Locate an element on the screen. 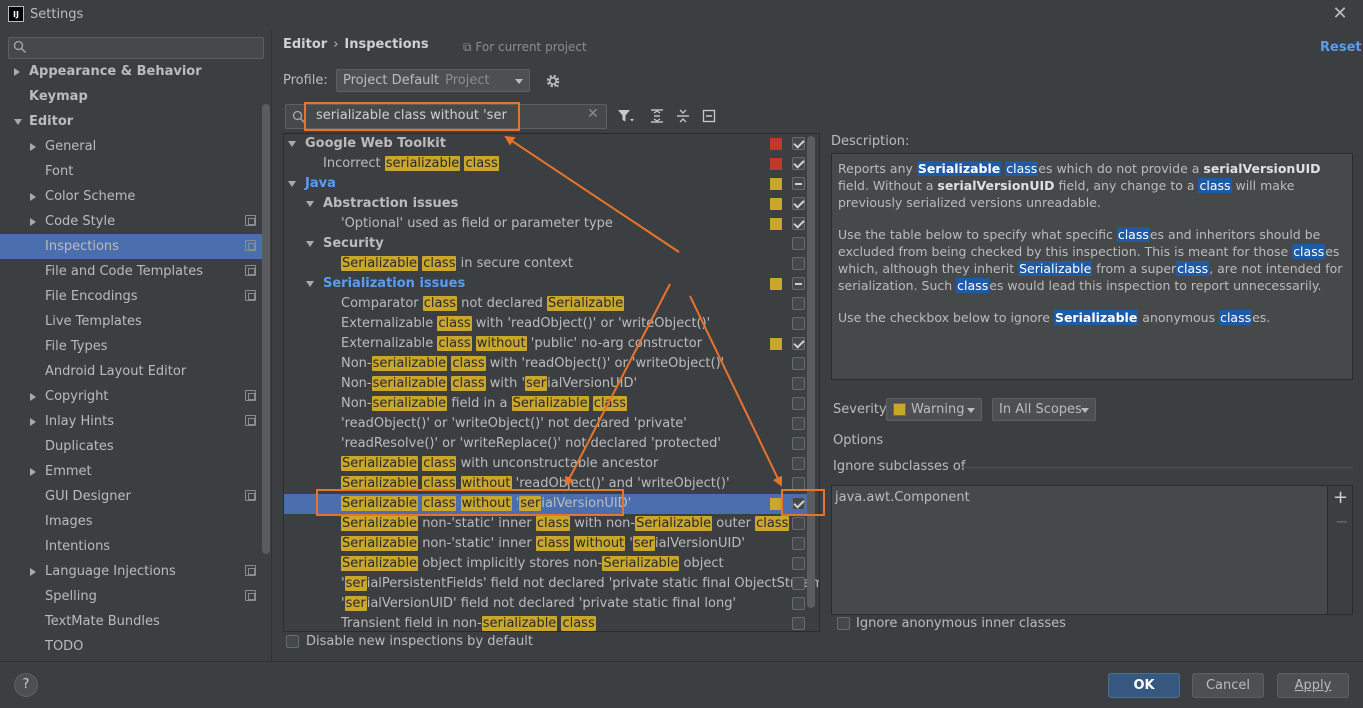 The width and height of the screenshot is (1363, 708). sidebar-scrollbar is located at coordinates (266, 329).